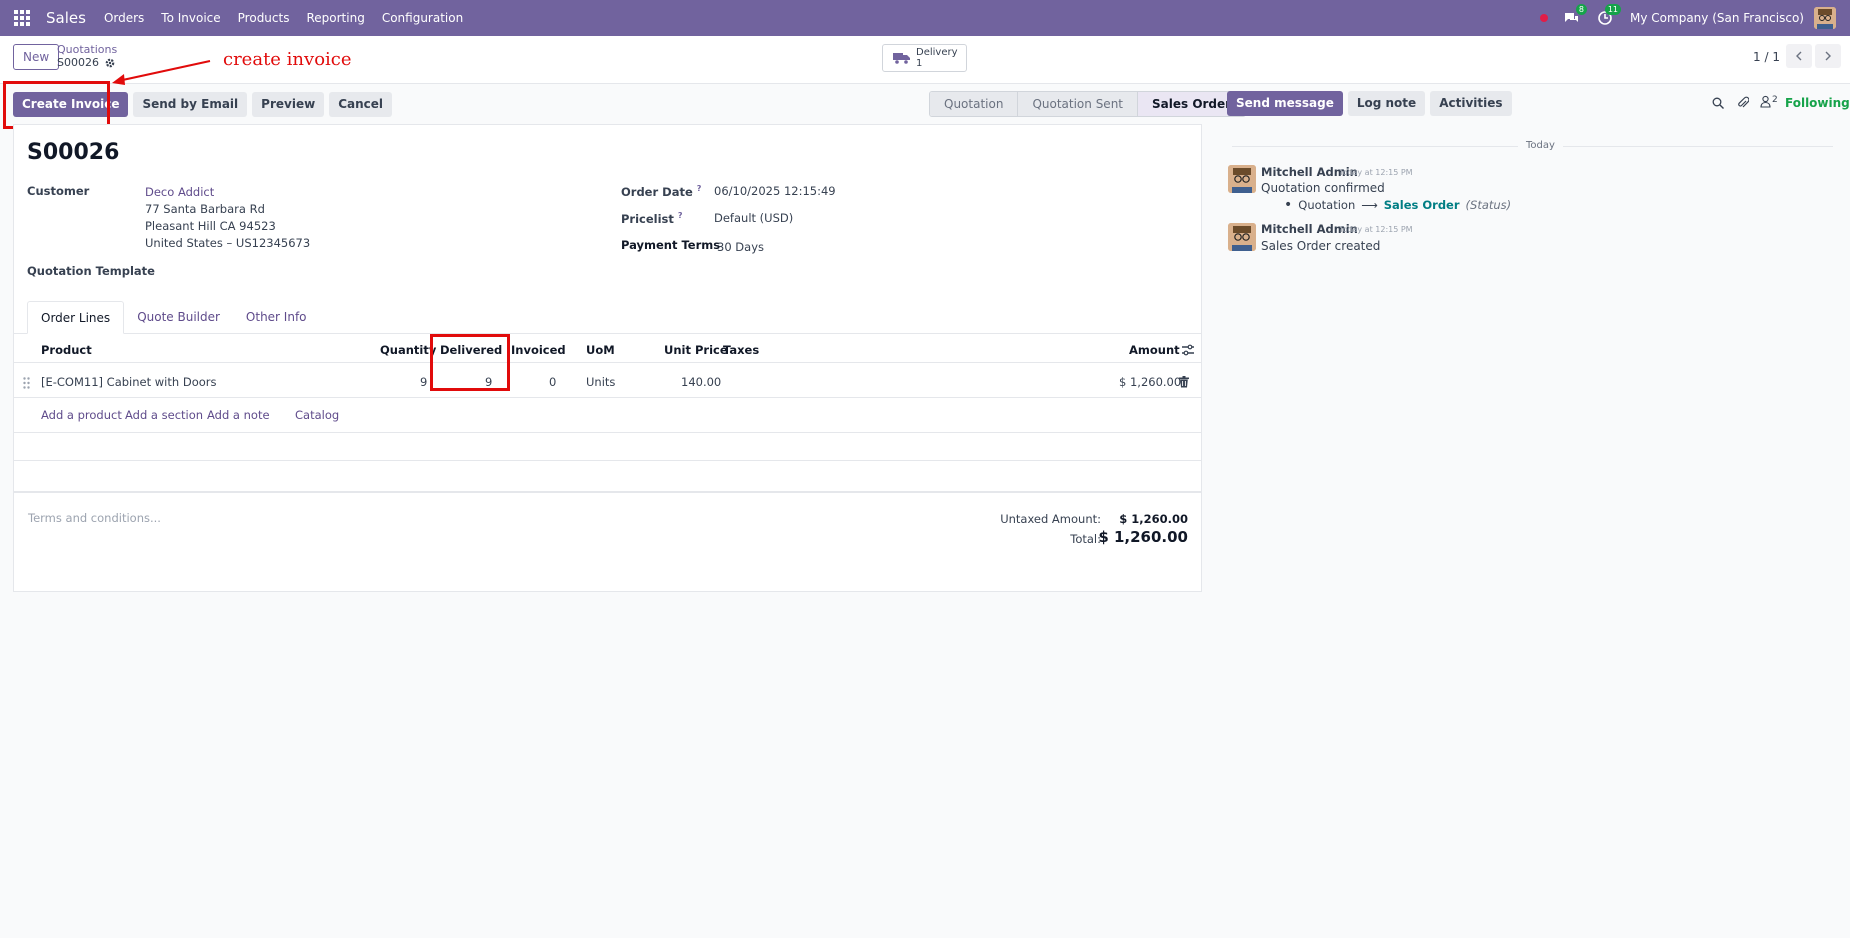 This screenshot has width=1850, height=938. What do you see at coordinates (699, 188) in the screenshot?
I see `order-date-help-icon: ?` at bounding box center [699, 188].